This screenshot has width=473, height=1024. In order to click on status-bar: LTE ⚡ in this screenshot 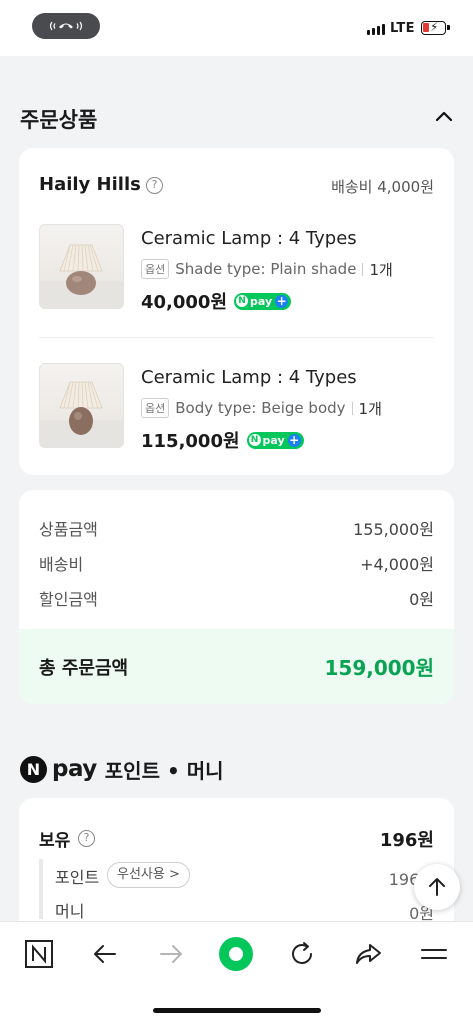, I will do `click(236, 28)`.